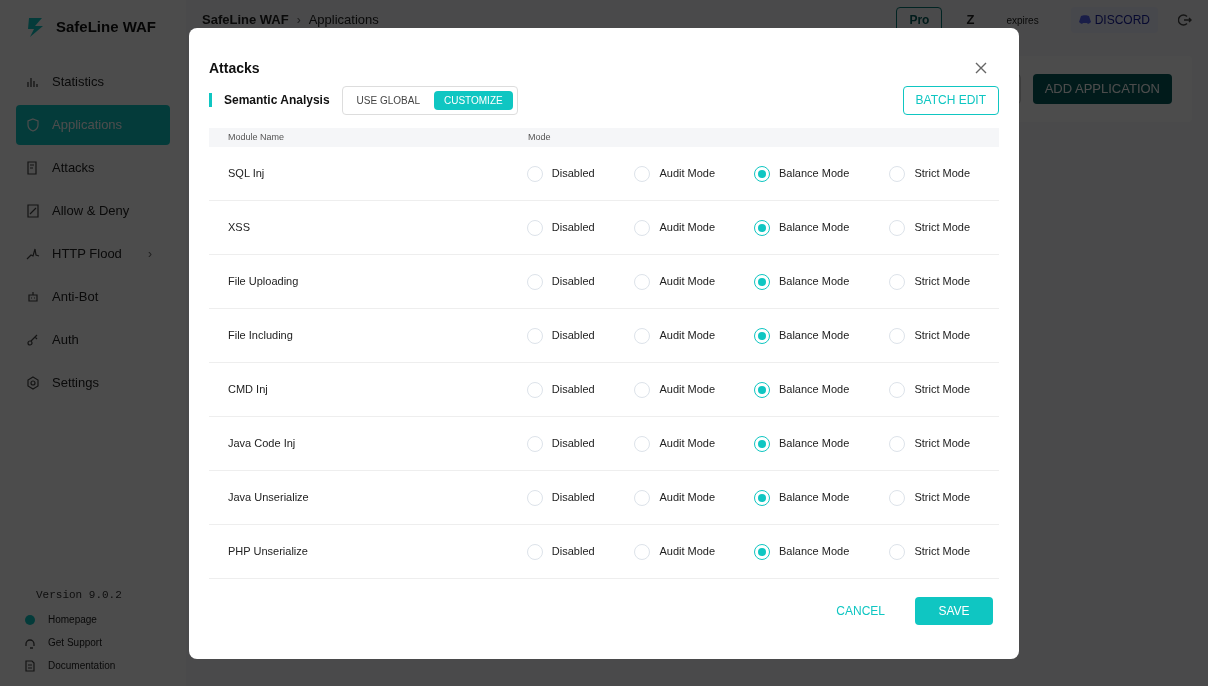 Image resolution: width=1208 pixels, height=686 pixels. I want to click on expiry-text: expires, so click(1022, 20).